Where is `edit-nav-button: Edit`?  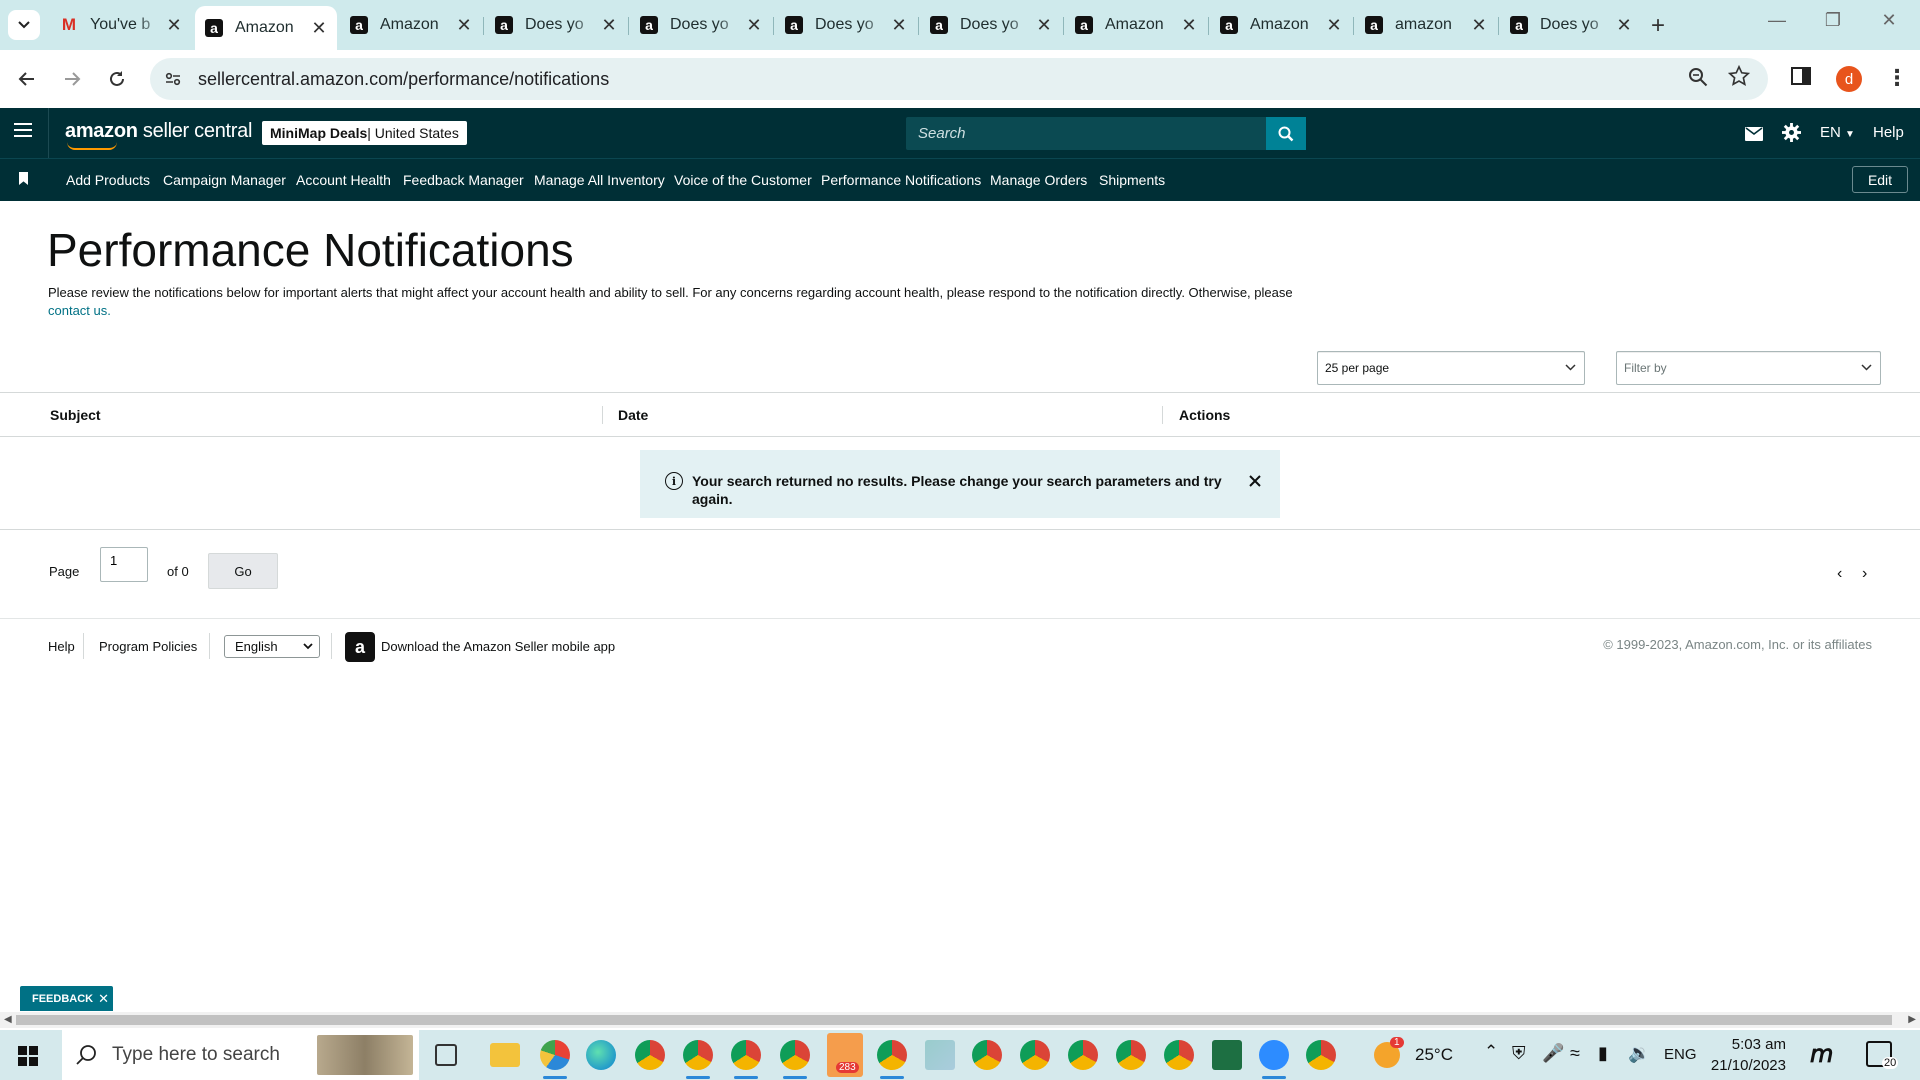 edit-nav-button: Edit is located at coordinates (1880, 179).